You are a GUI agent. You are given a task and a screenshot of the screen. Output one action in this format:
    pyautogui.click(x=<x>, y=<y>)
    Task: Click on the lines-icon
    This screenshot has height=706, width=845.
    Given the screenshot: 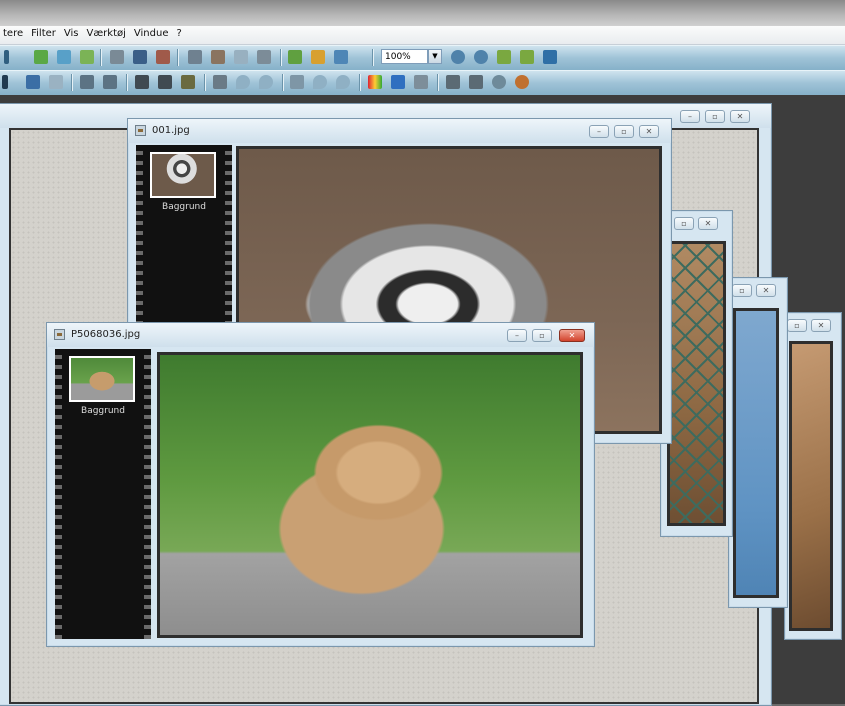 What is the action you would take?
    pyautogui.click(x=56, y=82)
    